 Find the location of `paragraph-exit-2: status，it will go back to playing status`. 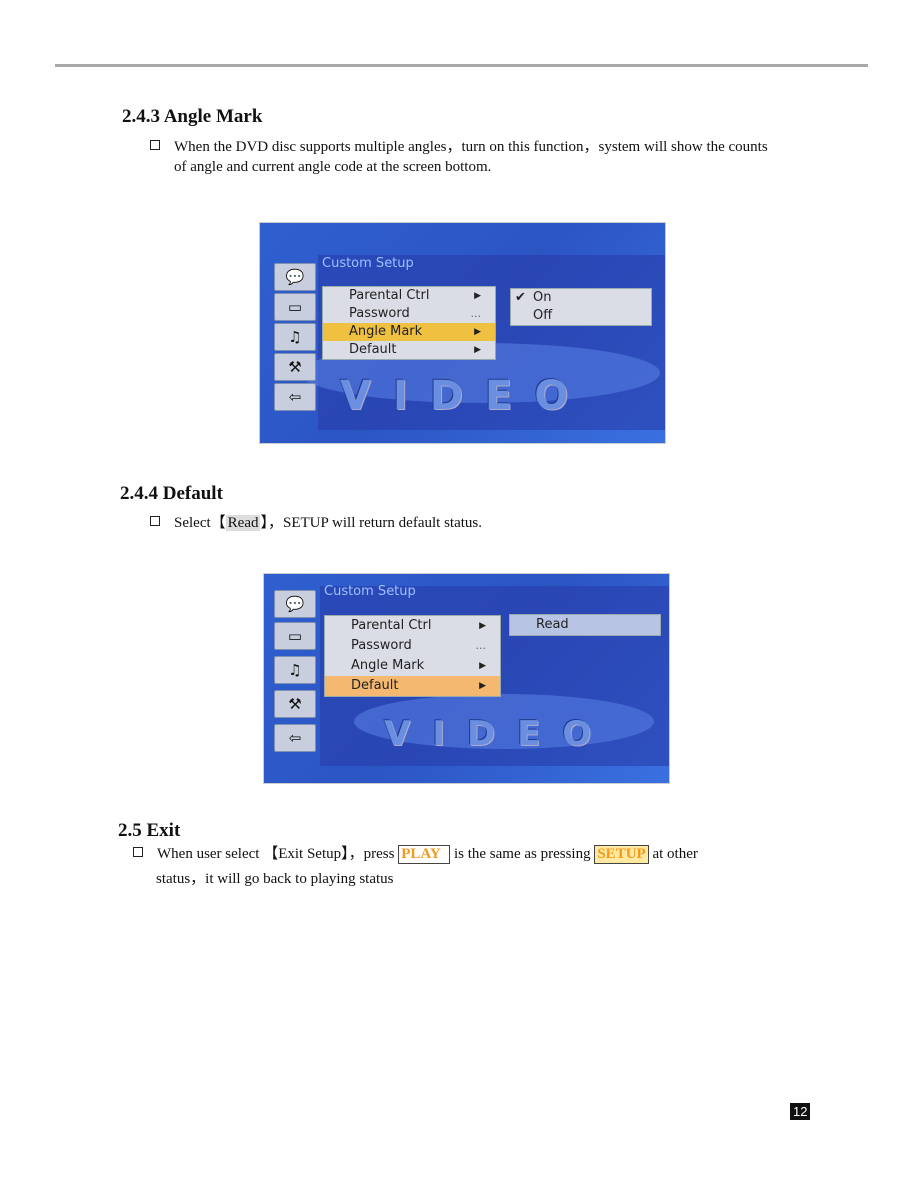

paragraph-exit-2: status，it will go back to playing status is located at coordinates (275, 879).